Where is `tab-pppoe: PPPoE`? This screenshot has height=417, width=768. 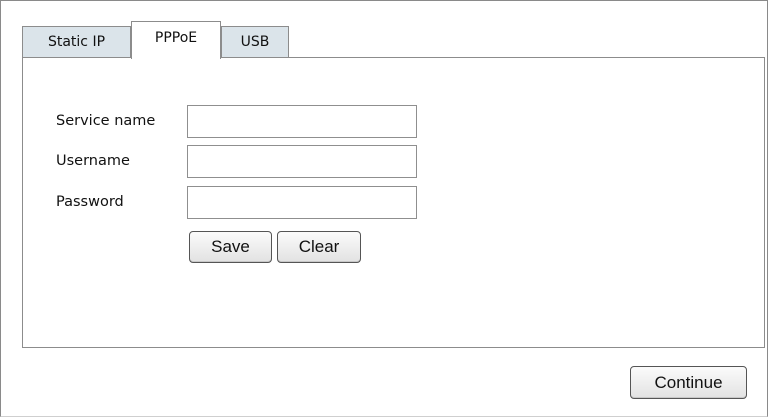 tab-pppoe: PPPoE is located at coordinates (176, 40).